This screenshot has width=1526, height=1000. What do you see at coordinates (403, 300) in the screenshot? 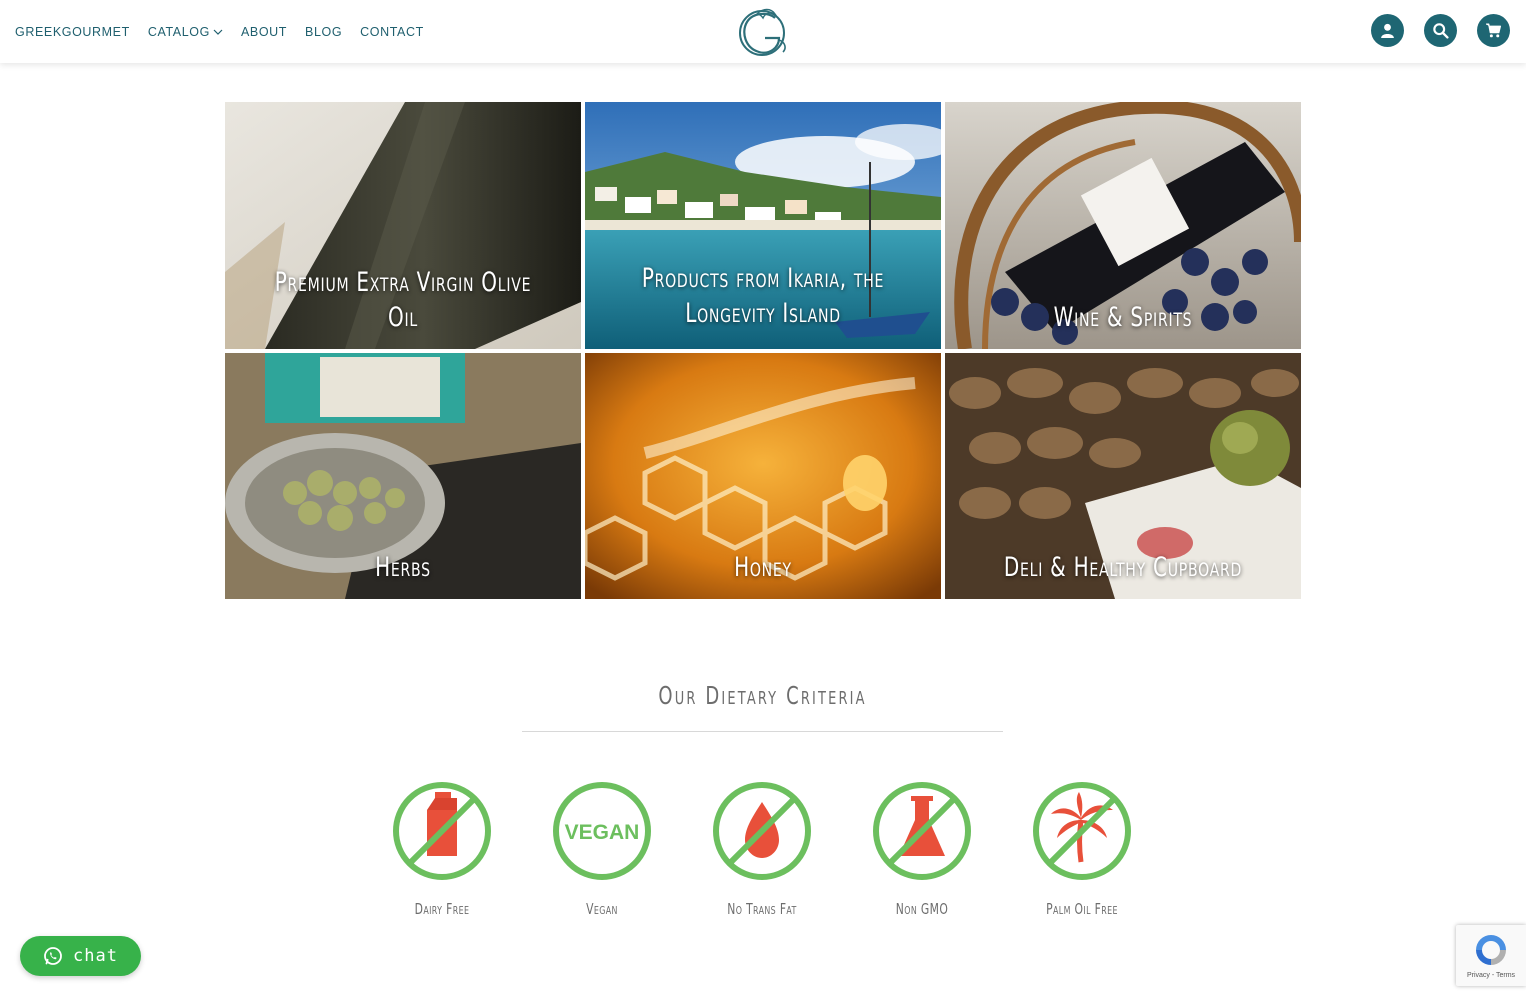
I see `category-title: Premium Extra Virgin Olive Oil` at bounding box center [403, 300].